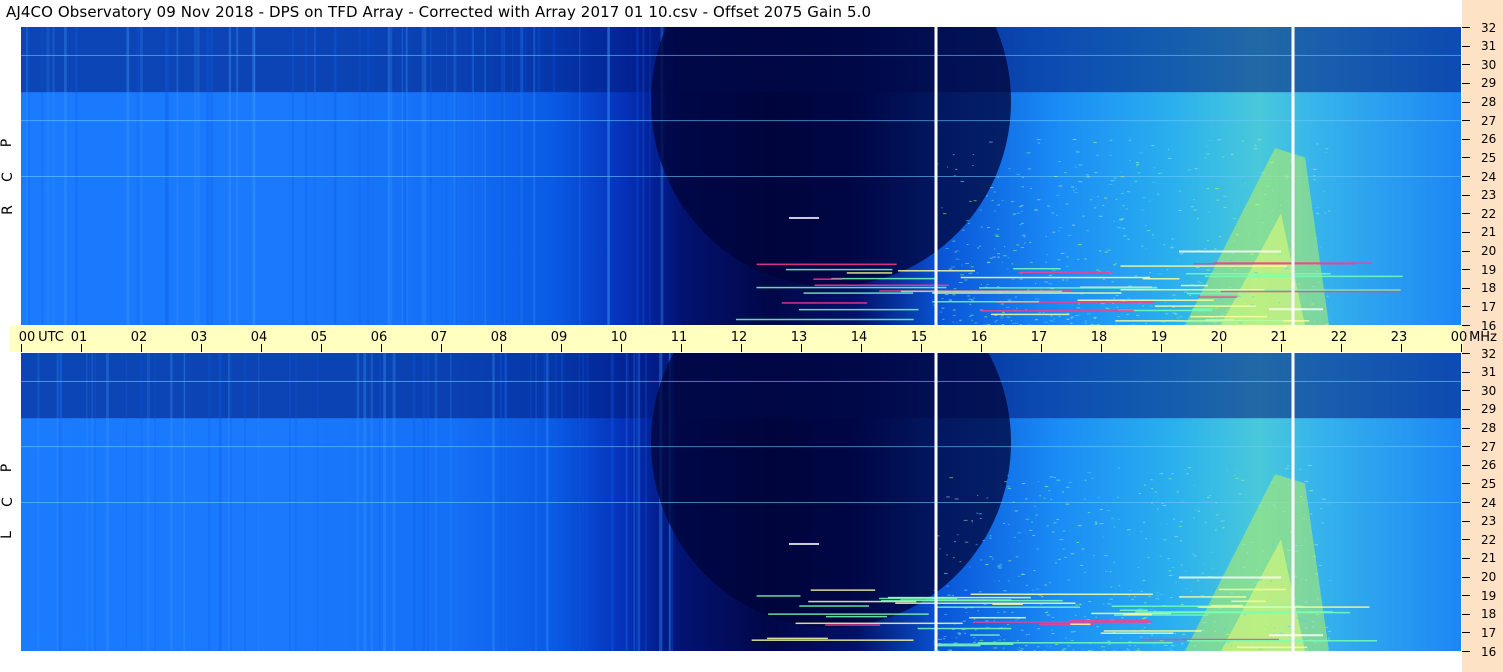 The width and height of the screenshot is (1503, 672). What do you see at coordinates (319, 337) in the screenshot?
I see `time-tick-label-5: 05` at bounding box center [319, 337].